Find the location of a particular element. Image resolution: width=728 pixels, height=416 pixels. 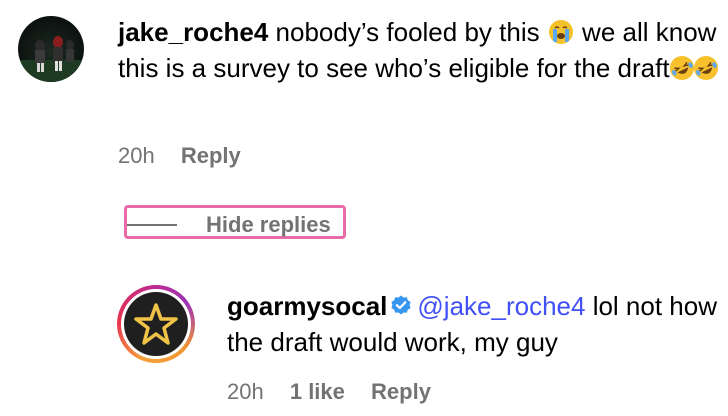

reply-timestamp: 20h is located at coordinates (245, 391).